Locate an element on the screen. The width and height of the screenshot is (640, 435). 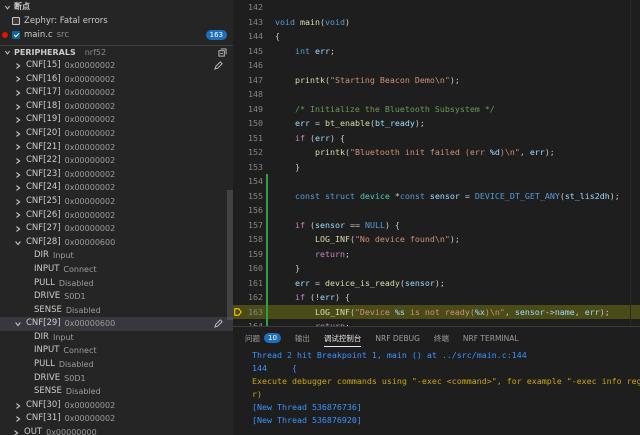
code-text: } is located at coordinates (287, 268).